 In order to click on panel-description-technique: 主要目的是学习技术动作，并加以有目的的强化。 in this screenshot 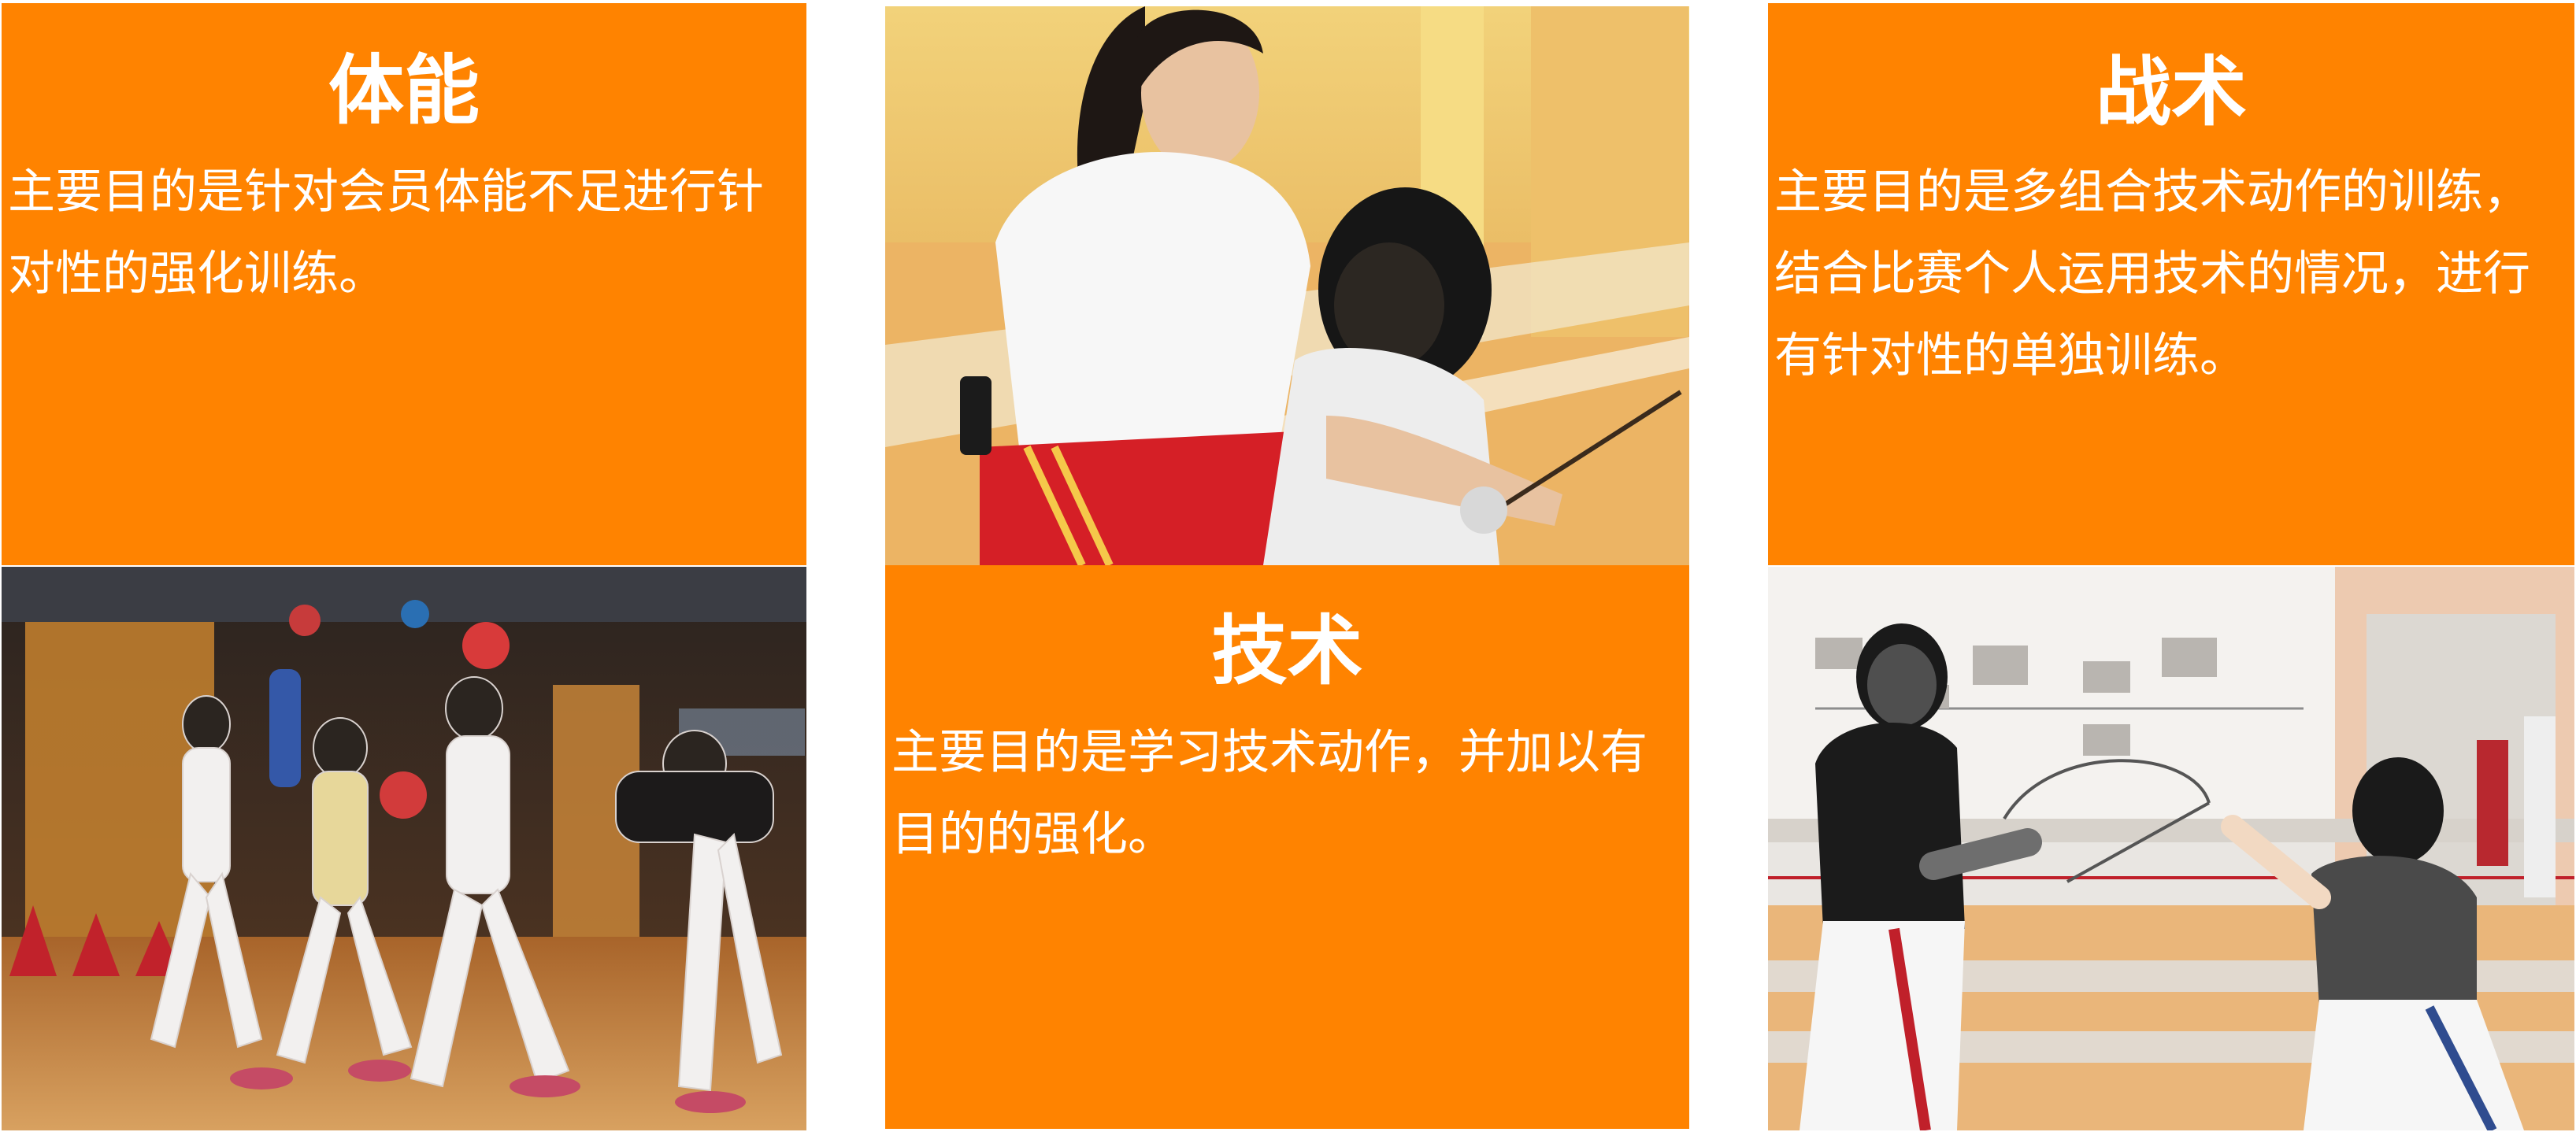, I will do `click(1269, 793)`.